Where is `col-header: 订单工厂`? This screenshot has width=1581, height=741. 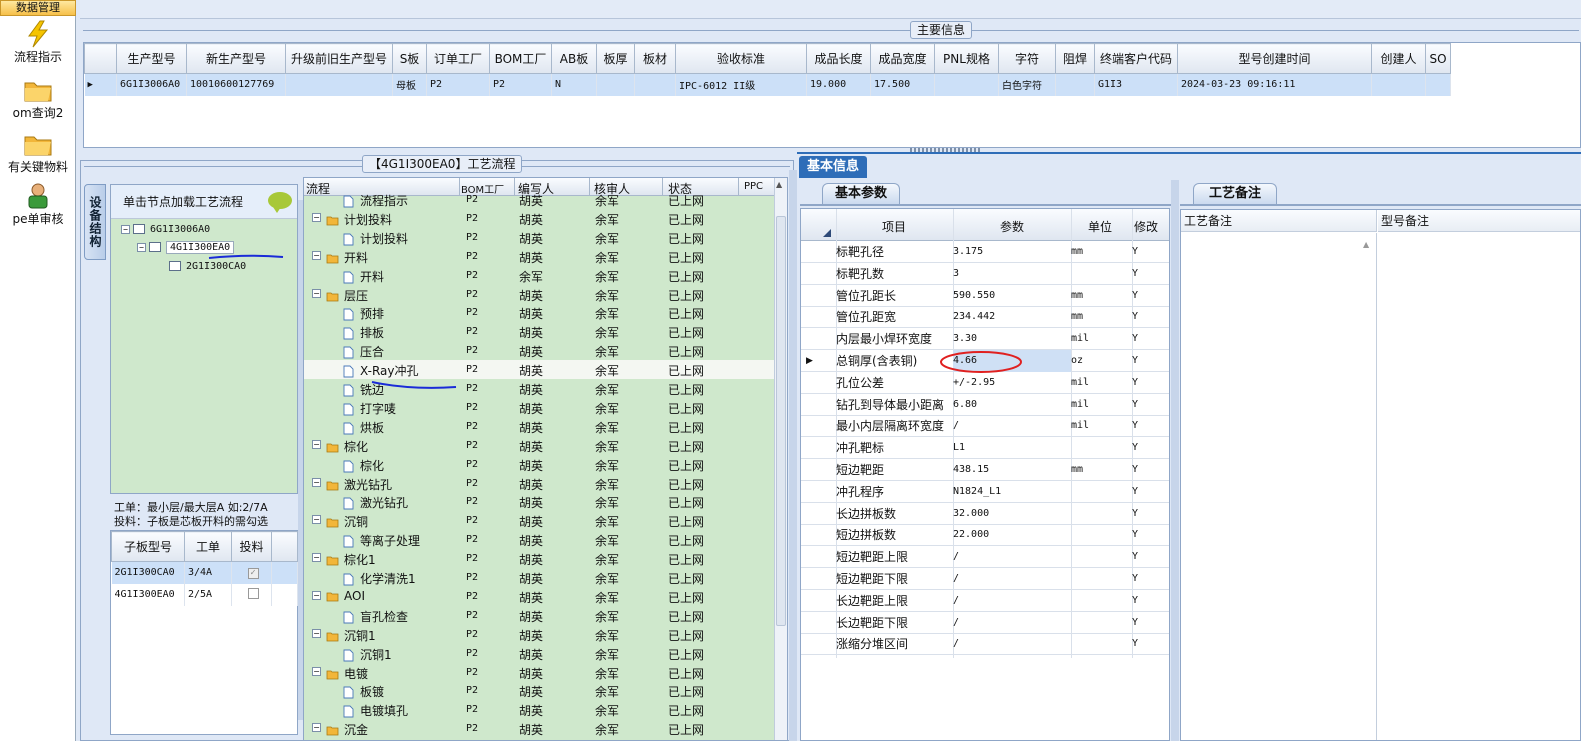
col-header: 订单工厂 is located at coordinates (458, 58).